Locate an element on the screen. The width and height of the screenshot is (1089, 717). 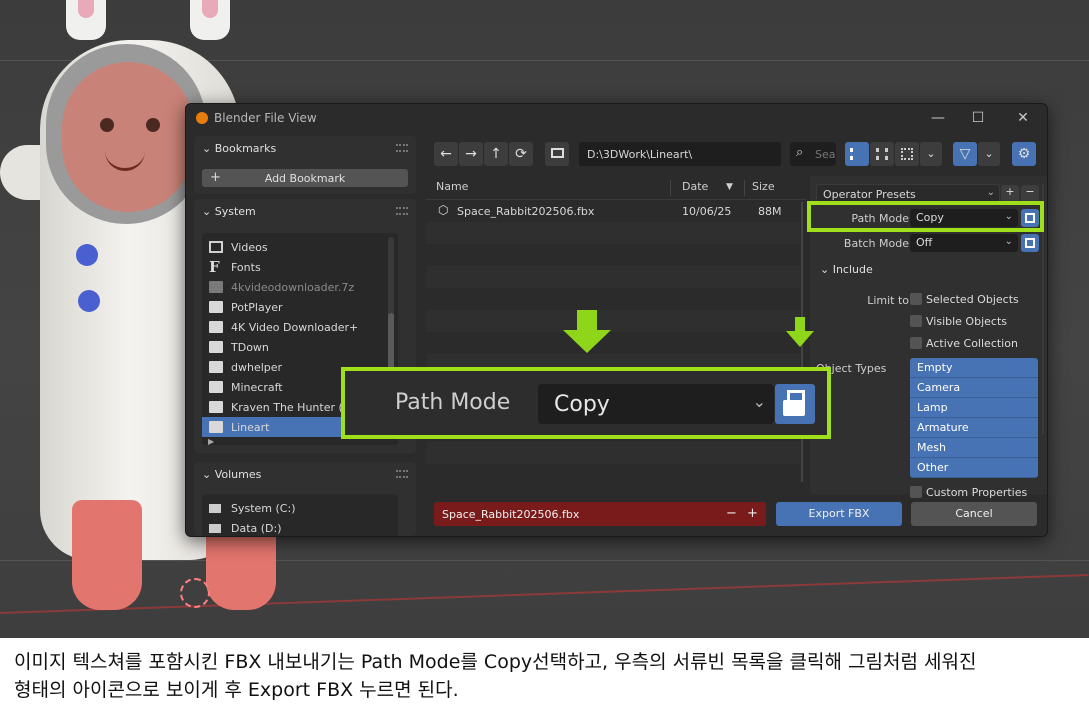
rabbit-boot is located at coordinates (107, 555).